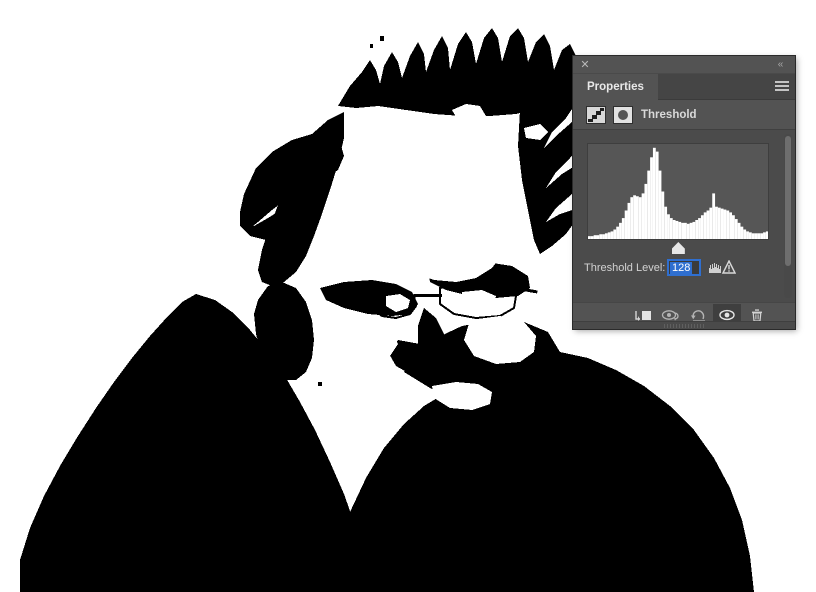 The image size is (816, 592). I want to click on layer-mask-thumbnail, so click(623, 115).